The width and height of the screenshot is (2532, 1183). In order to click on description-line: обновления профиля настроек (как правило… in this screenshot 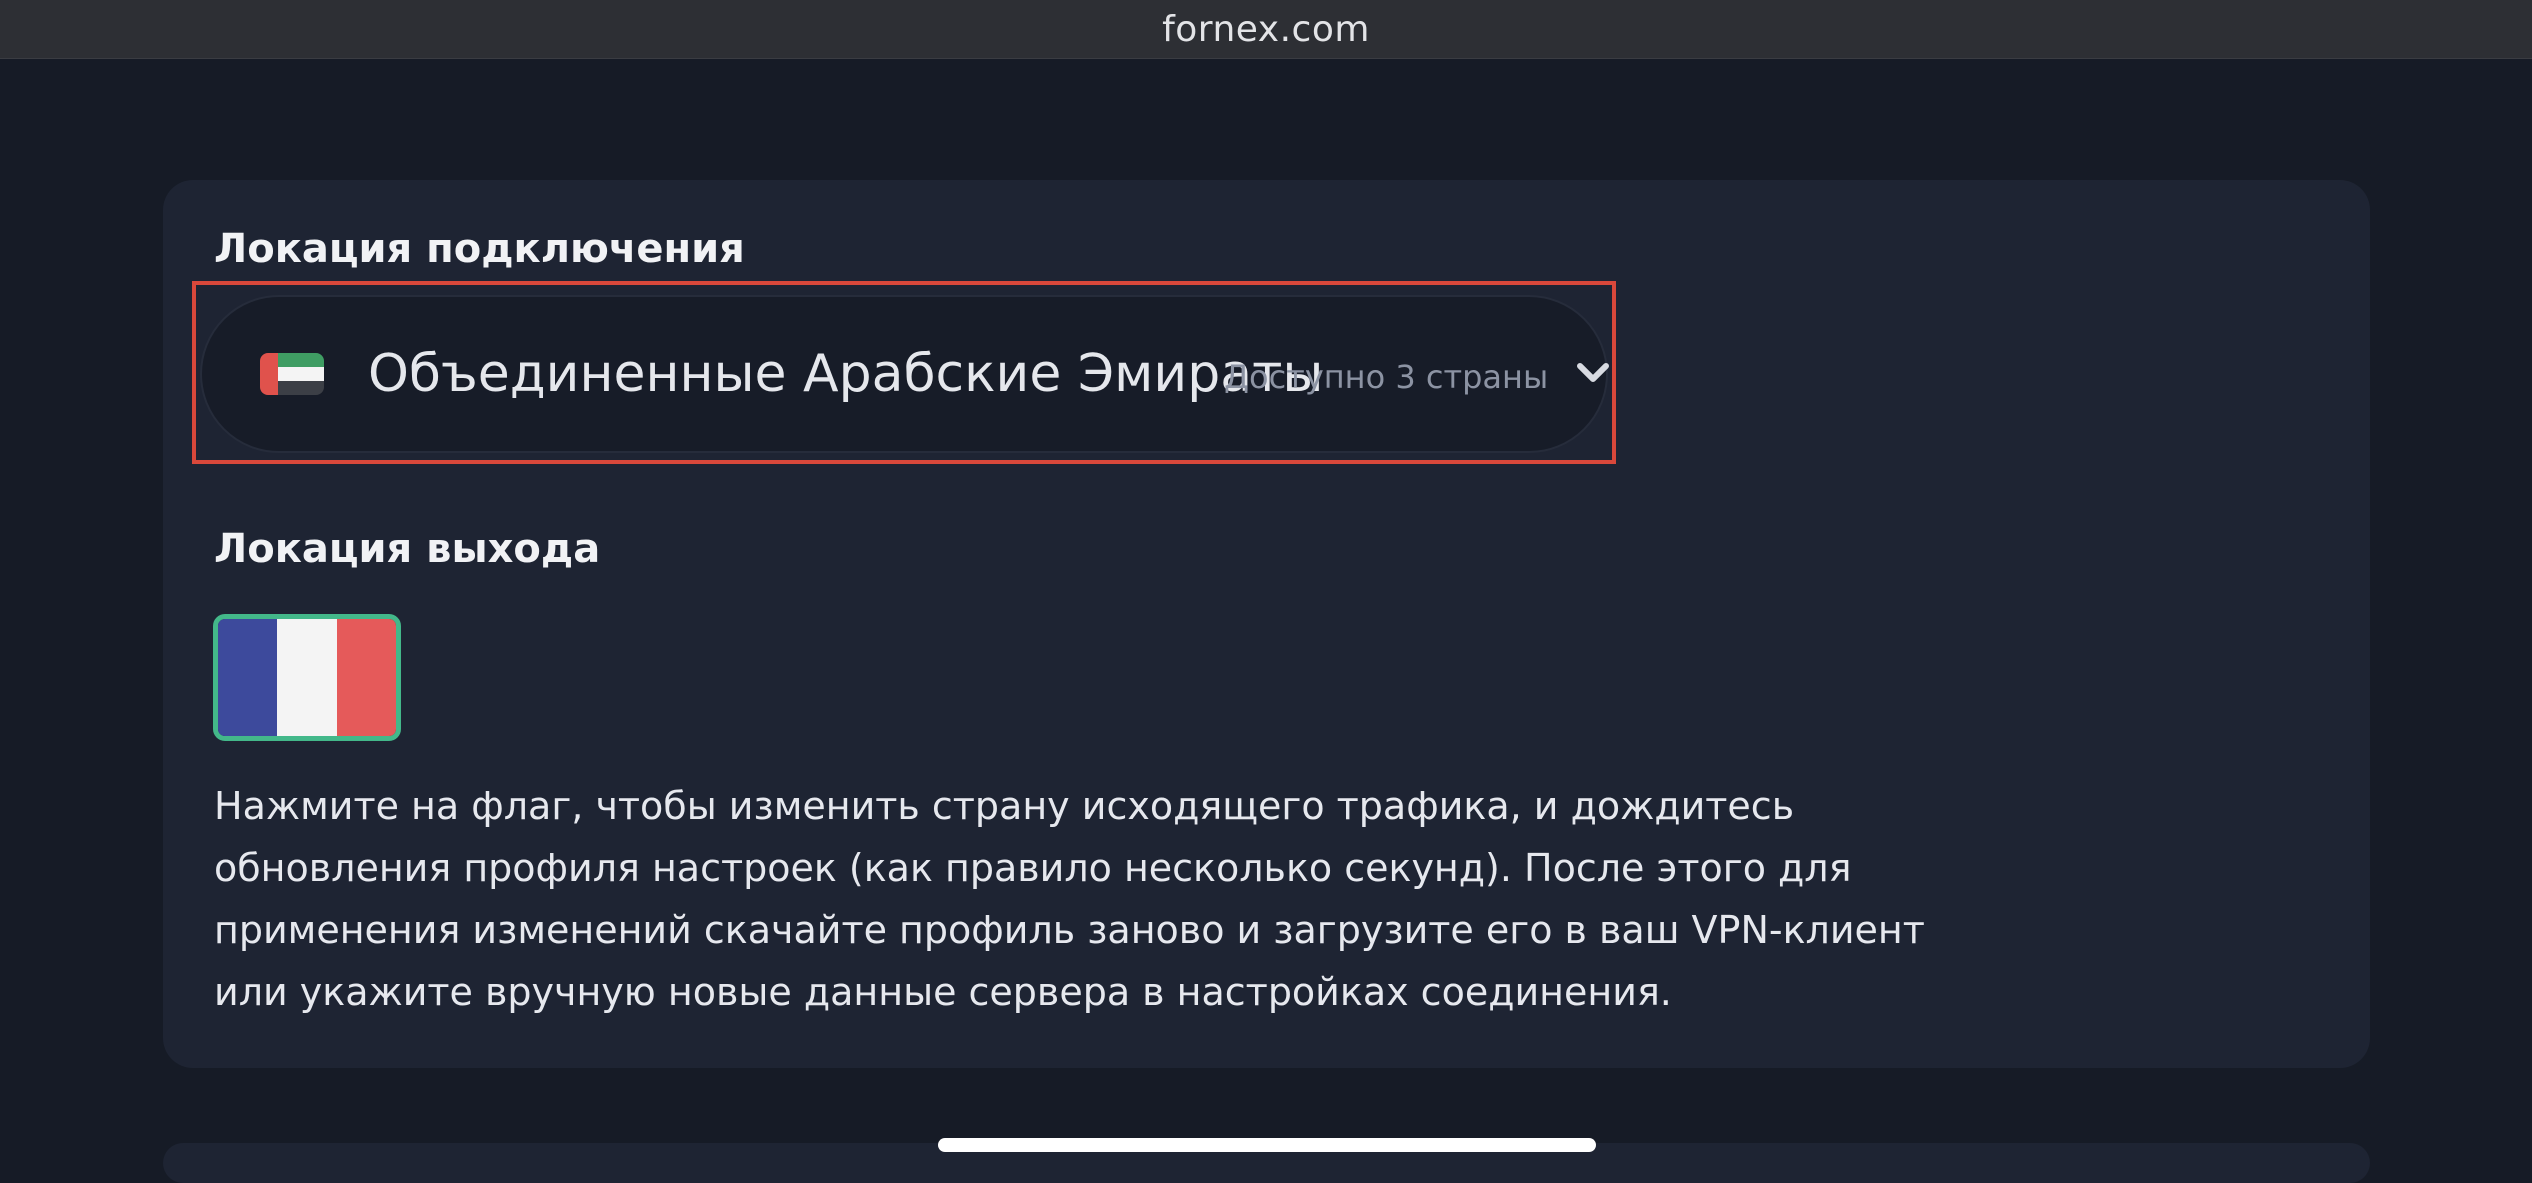, I will do `click(1033, 868)`.